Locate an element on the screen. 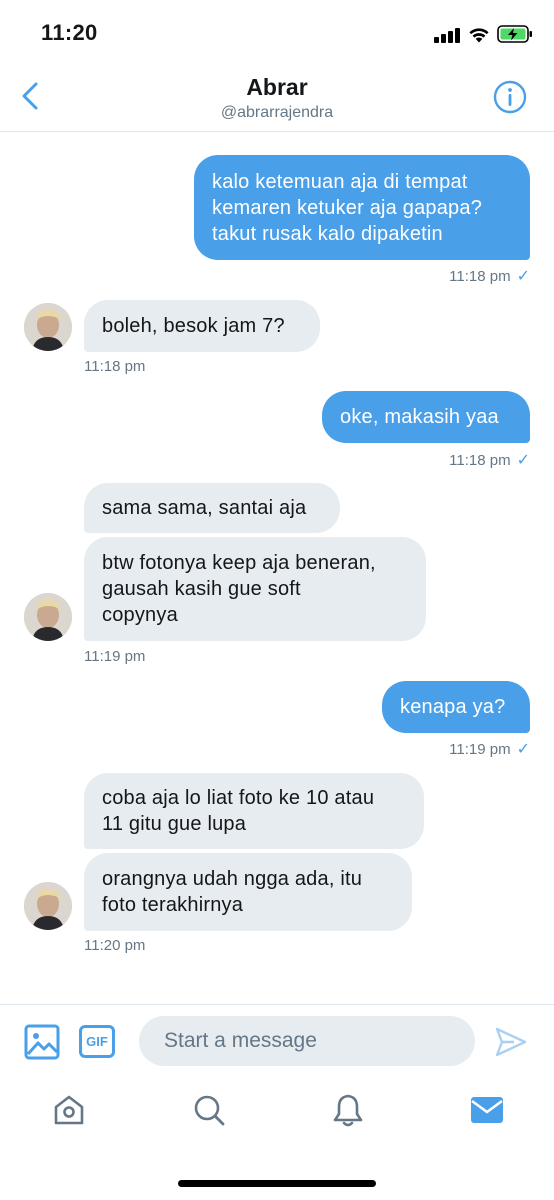  conversation-name: Abrar is located at coordinates (277, 87).